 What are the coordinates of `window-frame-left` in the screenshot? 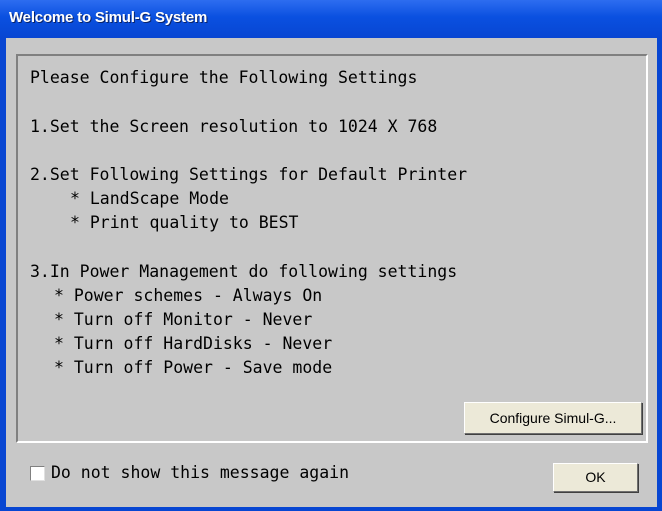 It's located at (3, 274).